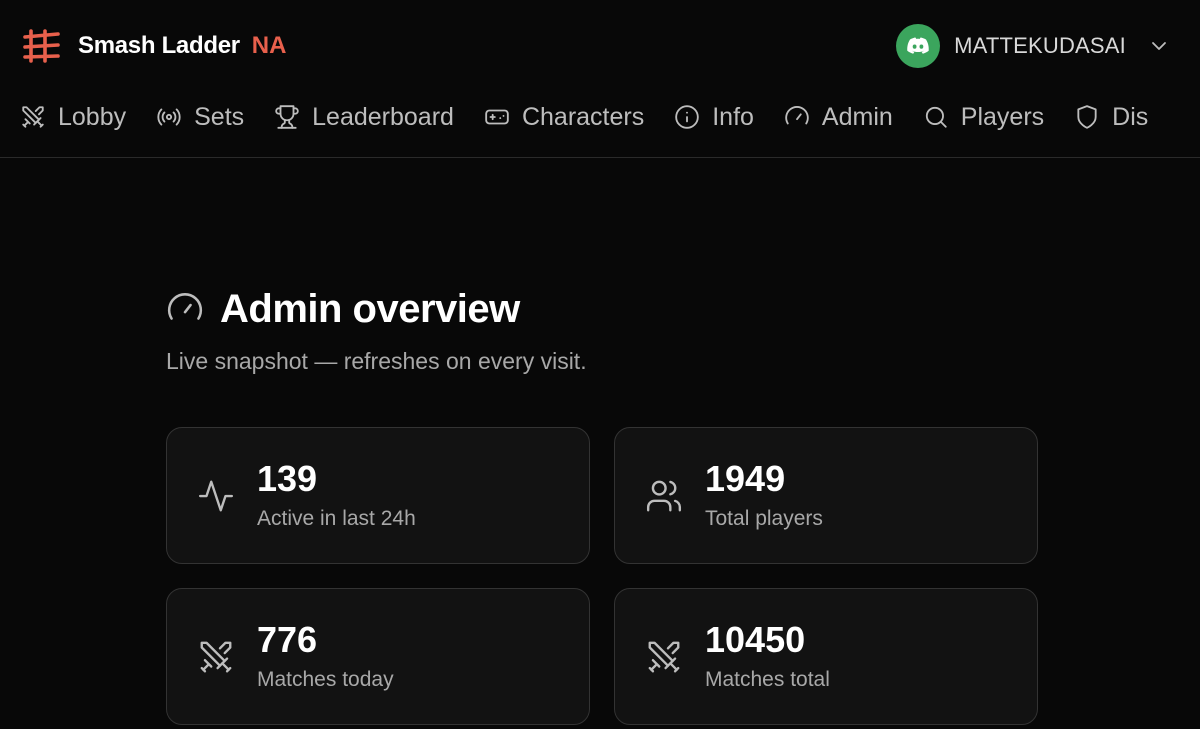 This screenshot has height=729, width=1200. What do you see at coordinates (664, 496) in the screenshot?
I see `users-icon` at bounding box center [664, 496].